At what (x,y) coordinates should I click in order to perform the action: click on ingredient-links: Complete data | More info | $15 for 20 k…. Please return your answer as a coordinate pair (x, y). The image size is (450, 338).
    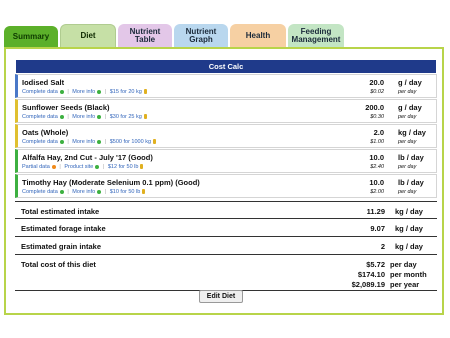
    Looking at the image, I should click on (85, 92).